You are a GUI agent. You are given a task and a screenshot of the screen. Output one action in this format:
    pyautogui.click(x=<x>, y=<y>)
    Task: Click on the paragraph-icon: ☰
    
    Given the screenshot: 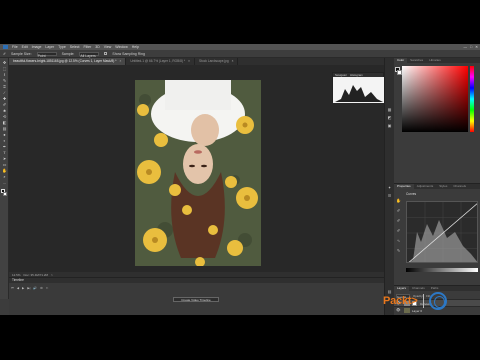 What is the action you would take?
    pyautogui.click(x=389, y=196)
    